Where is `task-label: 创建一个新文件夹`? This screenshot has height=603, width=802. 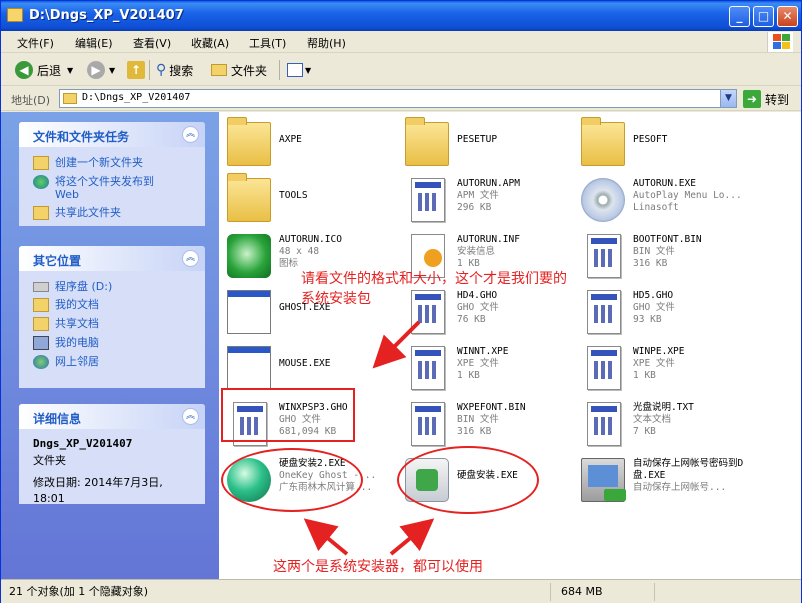
task-label: 创建一个新文件夹 is located at coordinates (99, 162).